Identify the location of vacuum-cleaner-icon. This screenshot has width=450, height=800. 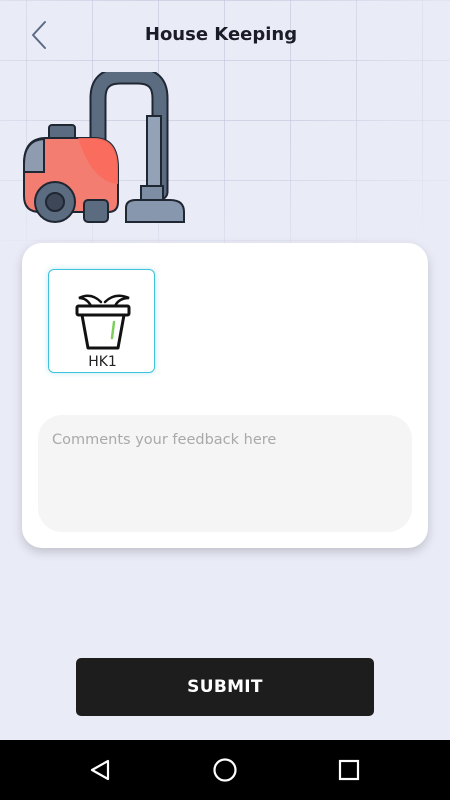
(104, 145).